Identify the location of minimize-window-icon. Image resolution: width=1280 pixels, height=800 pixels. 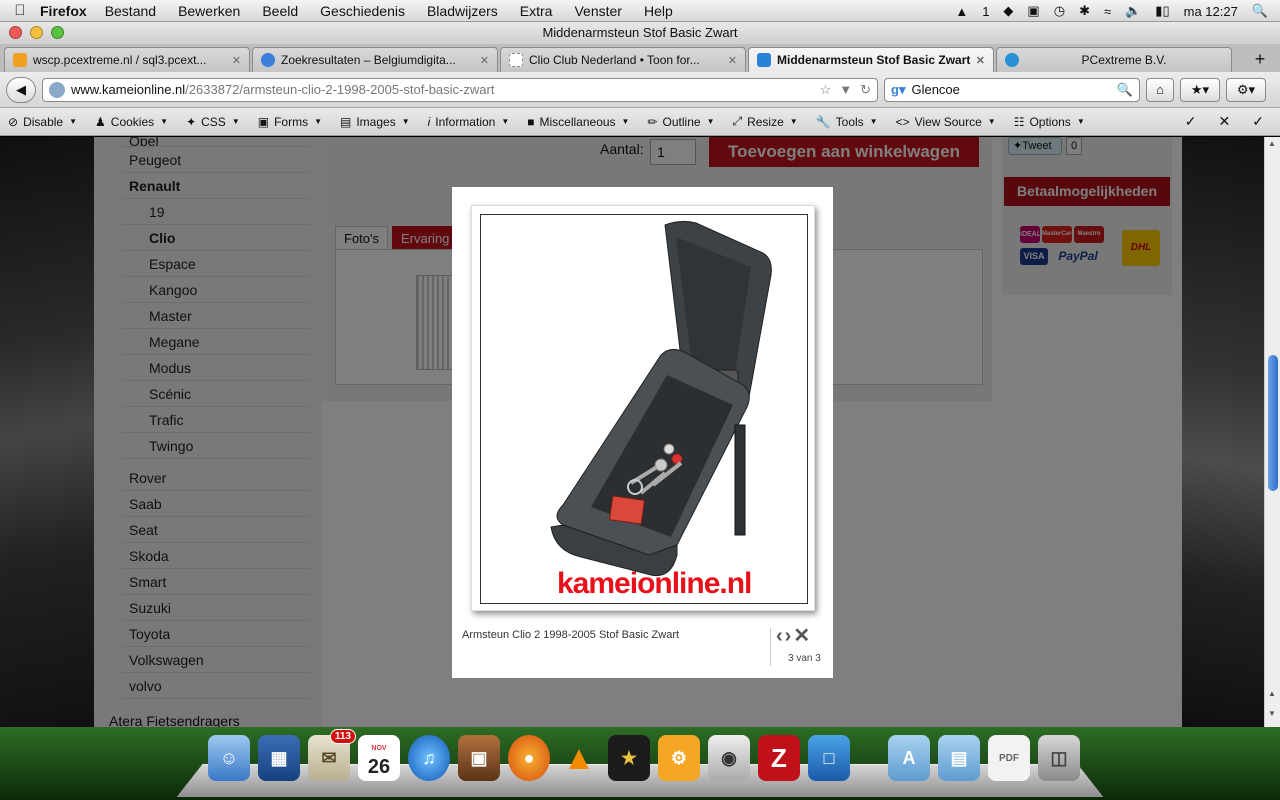
(36, 32).